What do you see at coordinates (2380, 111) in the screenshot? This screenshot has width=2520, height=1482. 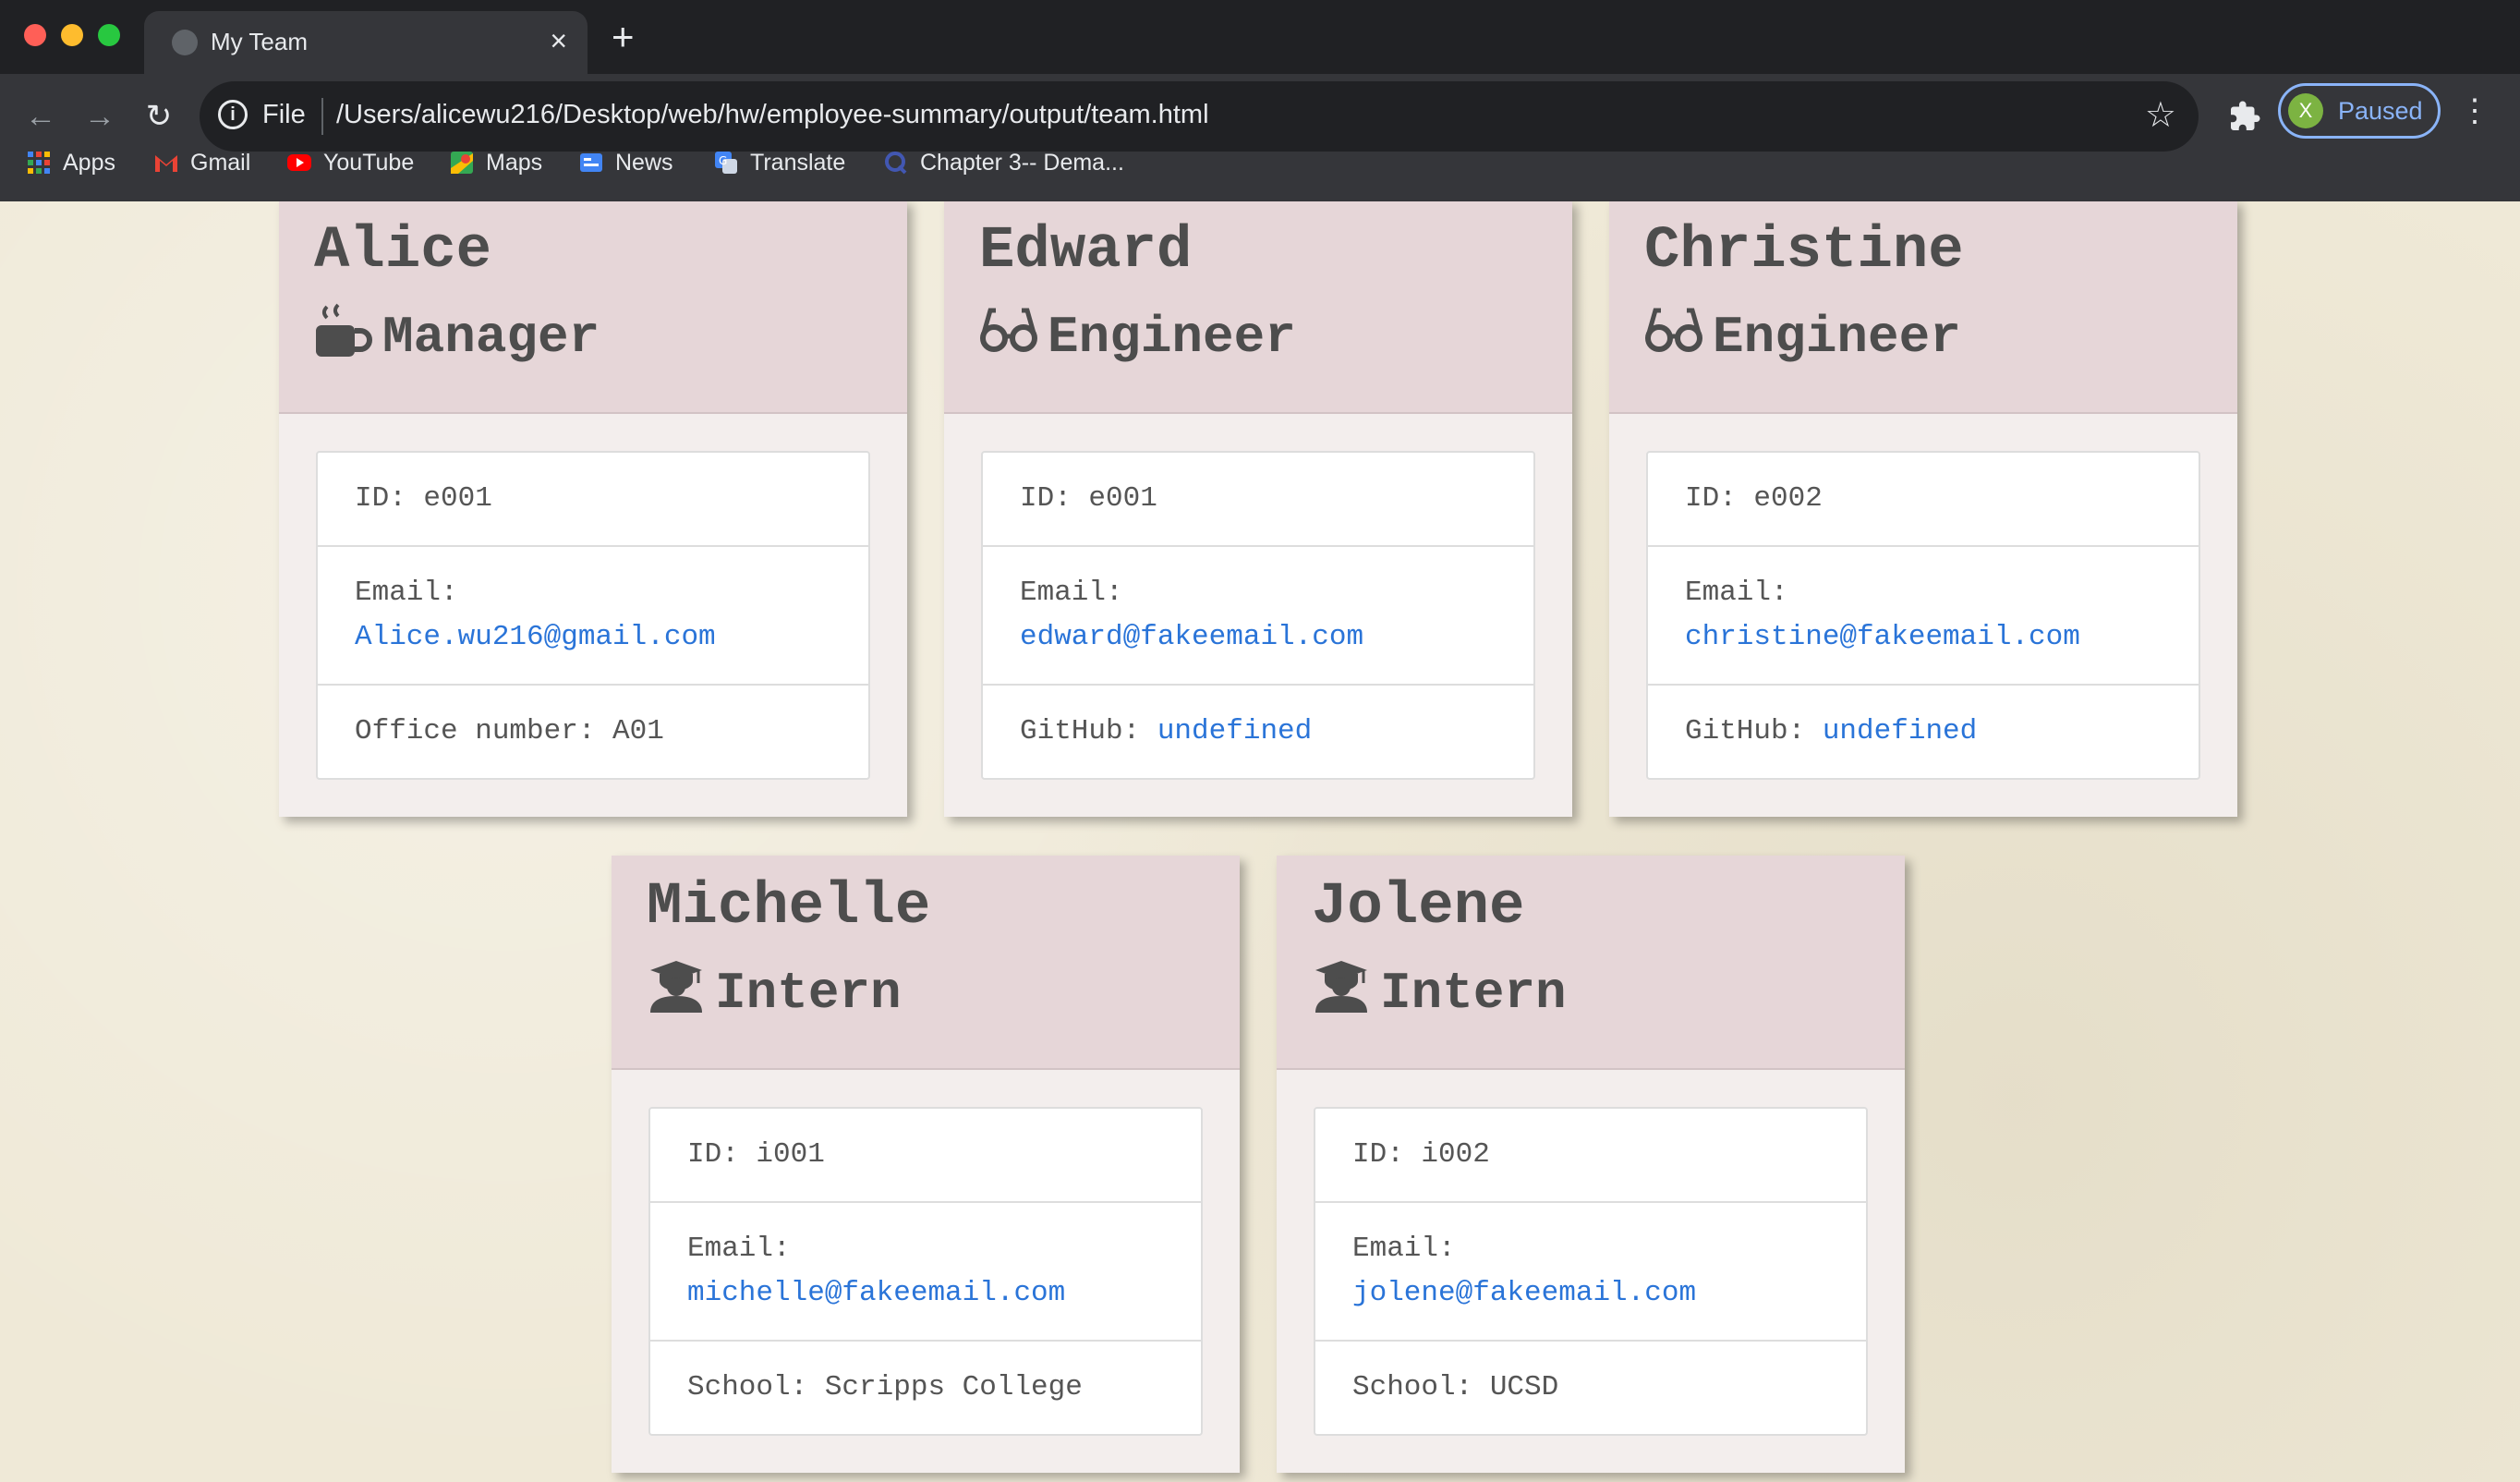 I see `profile-status: Paused` at bounding box center [2380, 111].